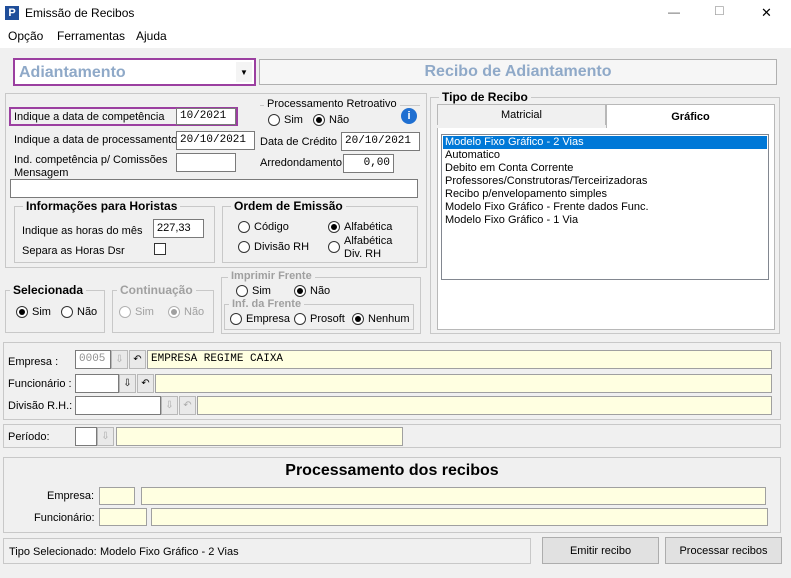  I want to click on proc-empresa-code, so click(117, 496).